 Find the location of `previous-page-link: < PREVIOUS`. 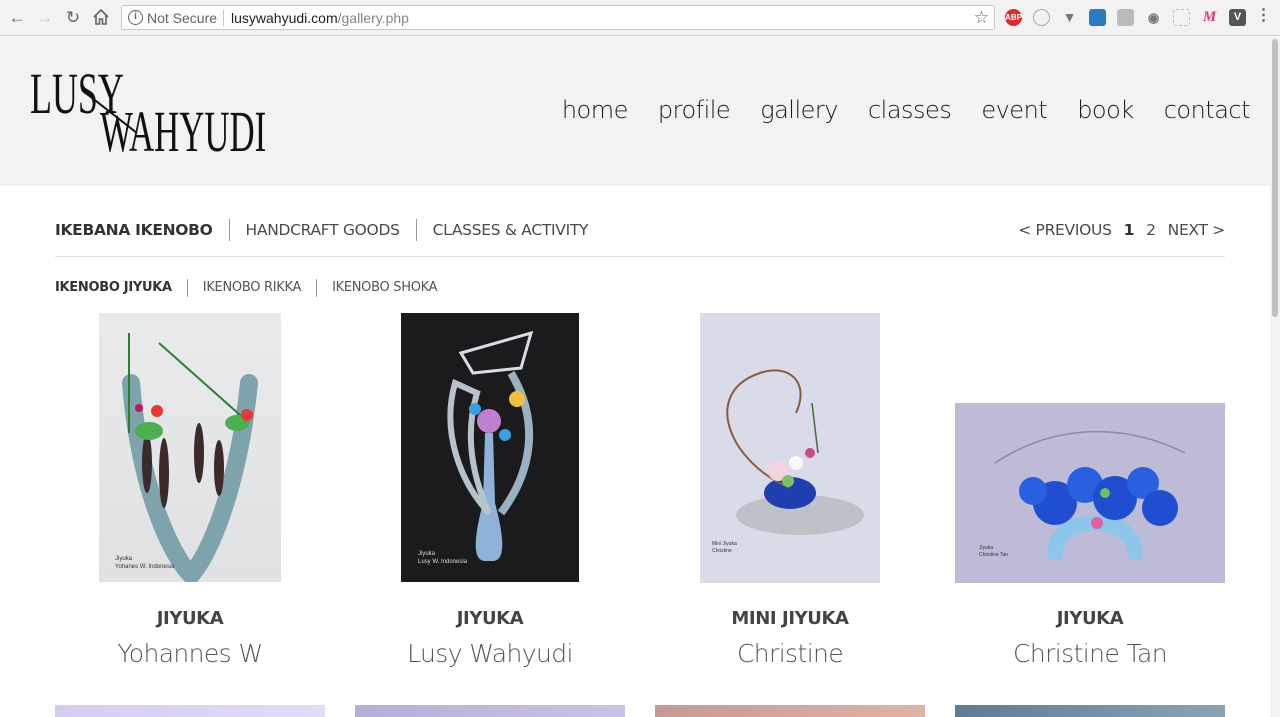

previous-page-link: < PREVIOUS is located at coordinates (1065, 230).